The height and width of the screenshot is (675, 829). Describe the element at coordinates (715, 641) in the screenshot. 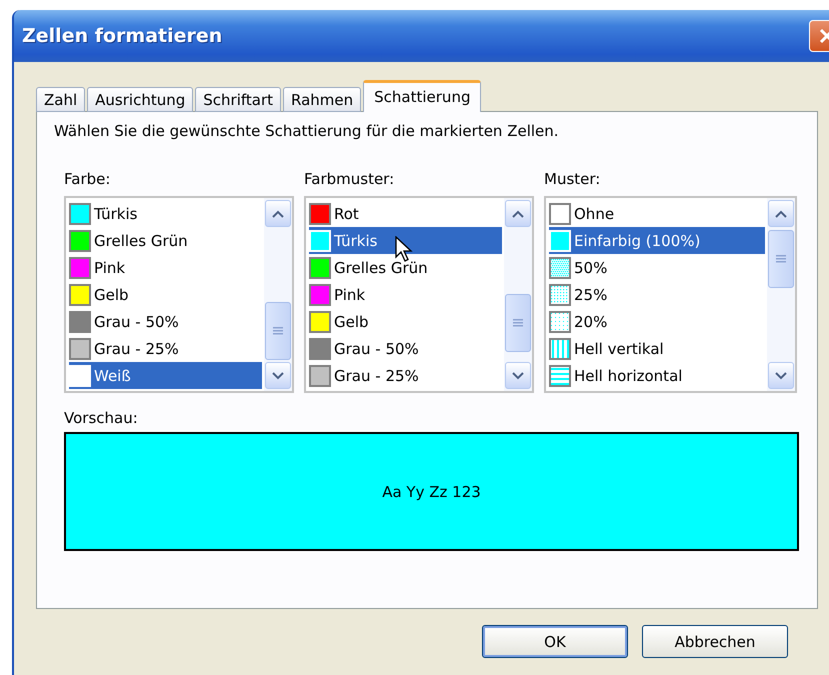

I see `cancel-button: Abbrechen` at that location.